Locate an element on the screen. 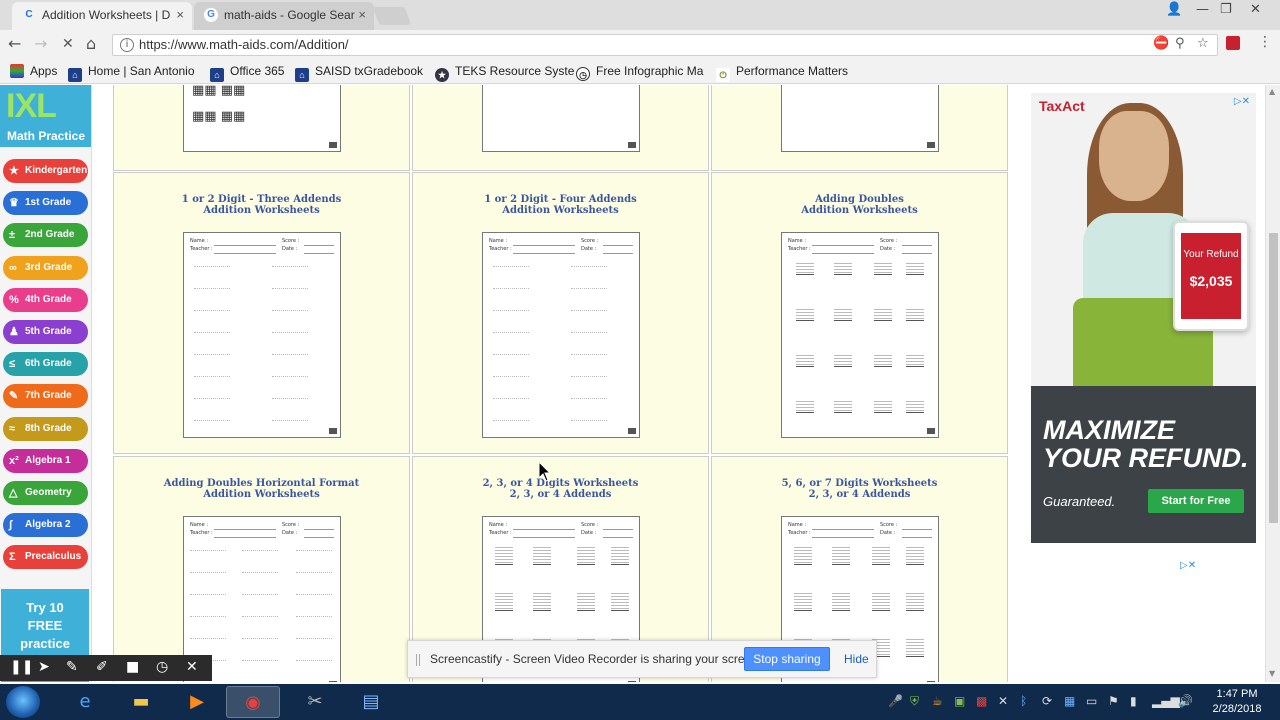 Image resolution: width=1280 pixels, height=720 pixels. stop-loading-icon: ✕ is located at coordinates (68, 44).